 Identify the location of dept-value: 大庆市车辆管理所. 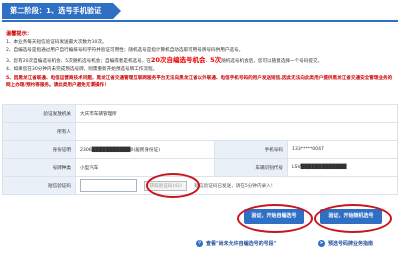
(236, 113).